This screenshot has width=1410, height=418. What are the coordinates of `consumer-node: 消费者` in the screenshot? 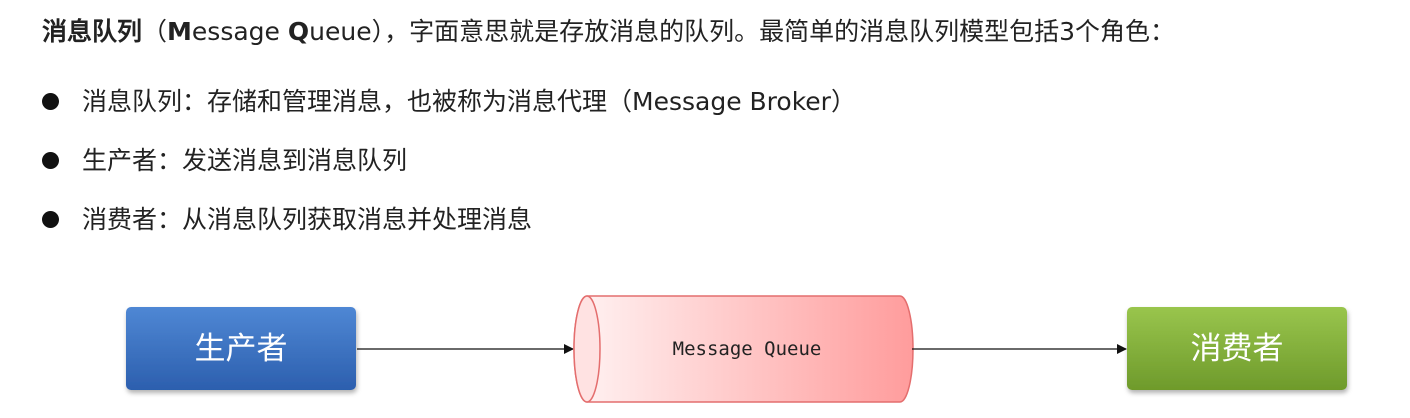 It's located at (1237, 348).